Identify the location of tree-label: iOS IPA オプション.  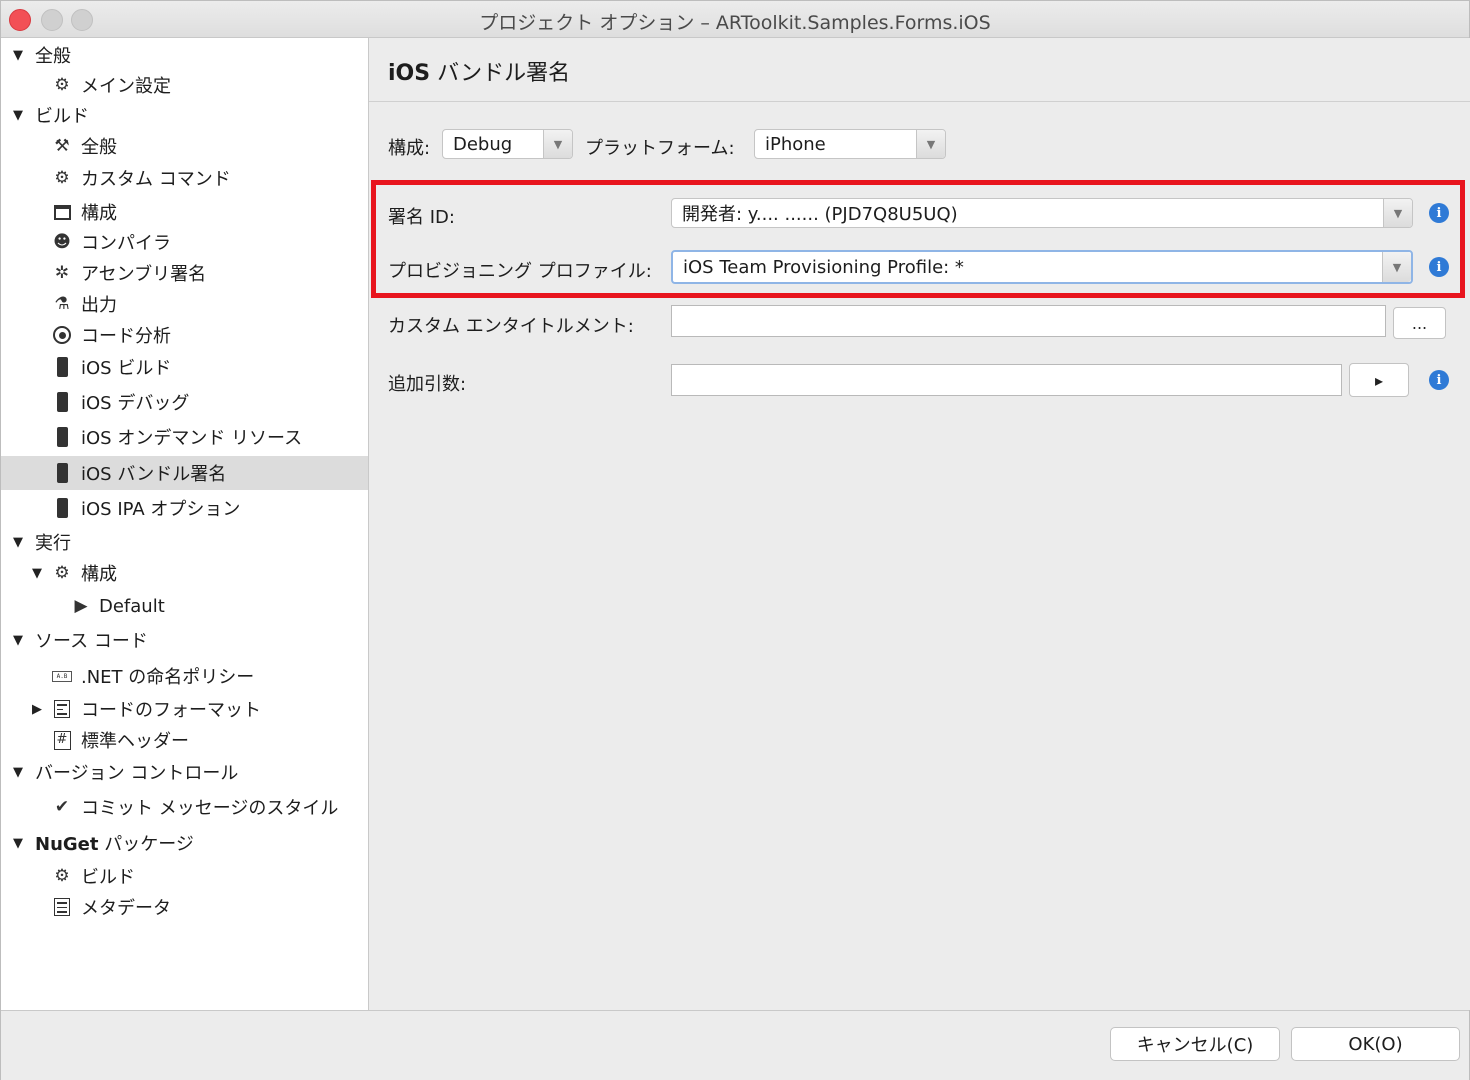
(161, 509).